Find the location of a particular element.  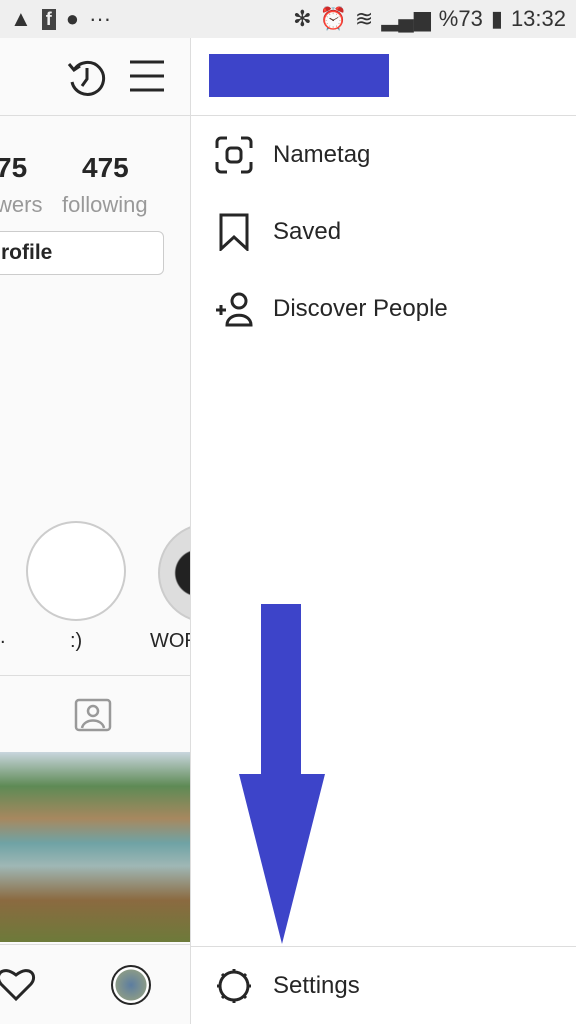

heart-icon is located at coordinates (18, 984).